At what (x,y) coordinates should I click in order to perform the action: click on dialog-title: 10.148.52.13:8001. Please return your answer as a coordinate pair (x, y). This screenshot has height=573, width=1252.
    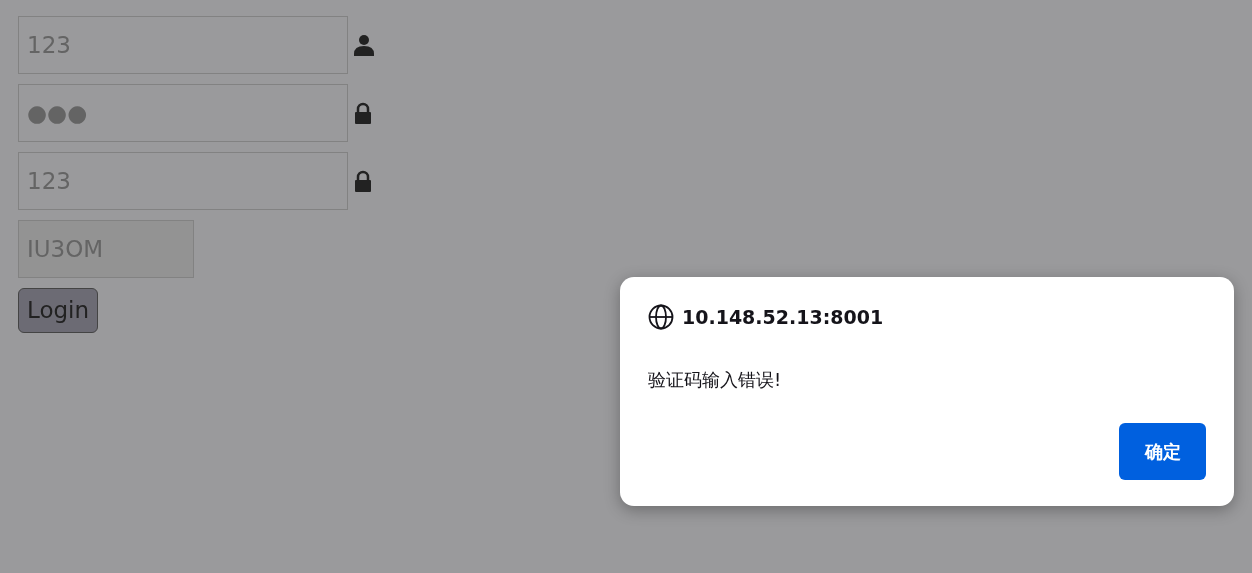
    Looking at the image, I should click on (783, 317).